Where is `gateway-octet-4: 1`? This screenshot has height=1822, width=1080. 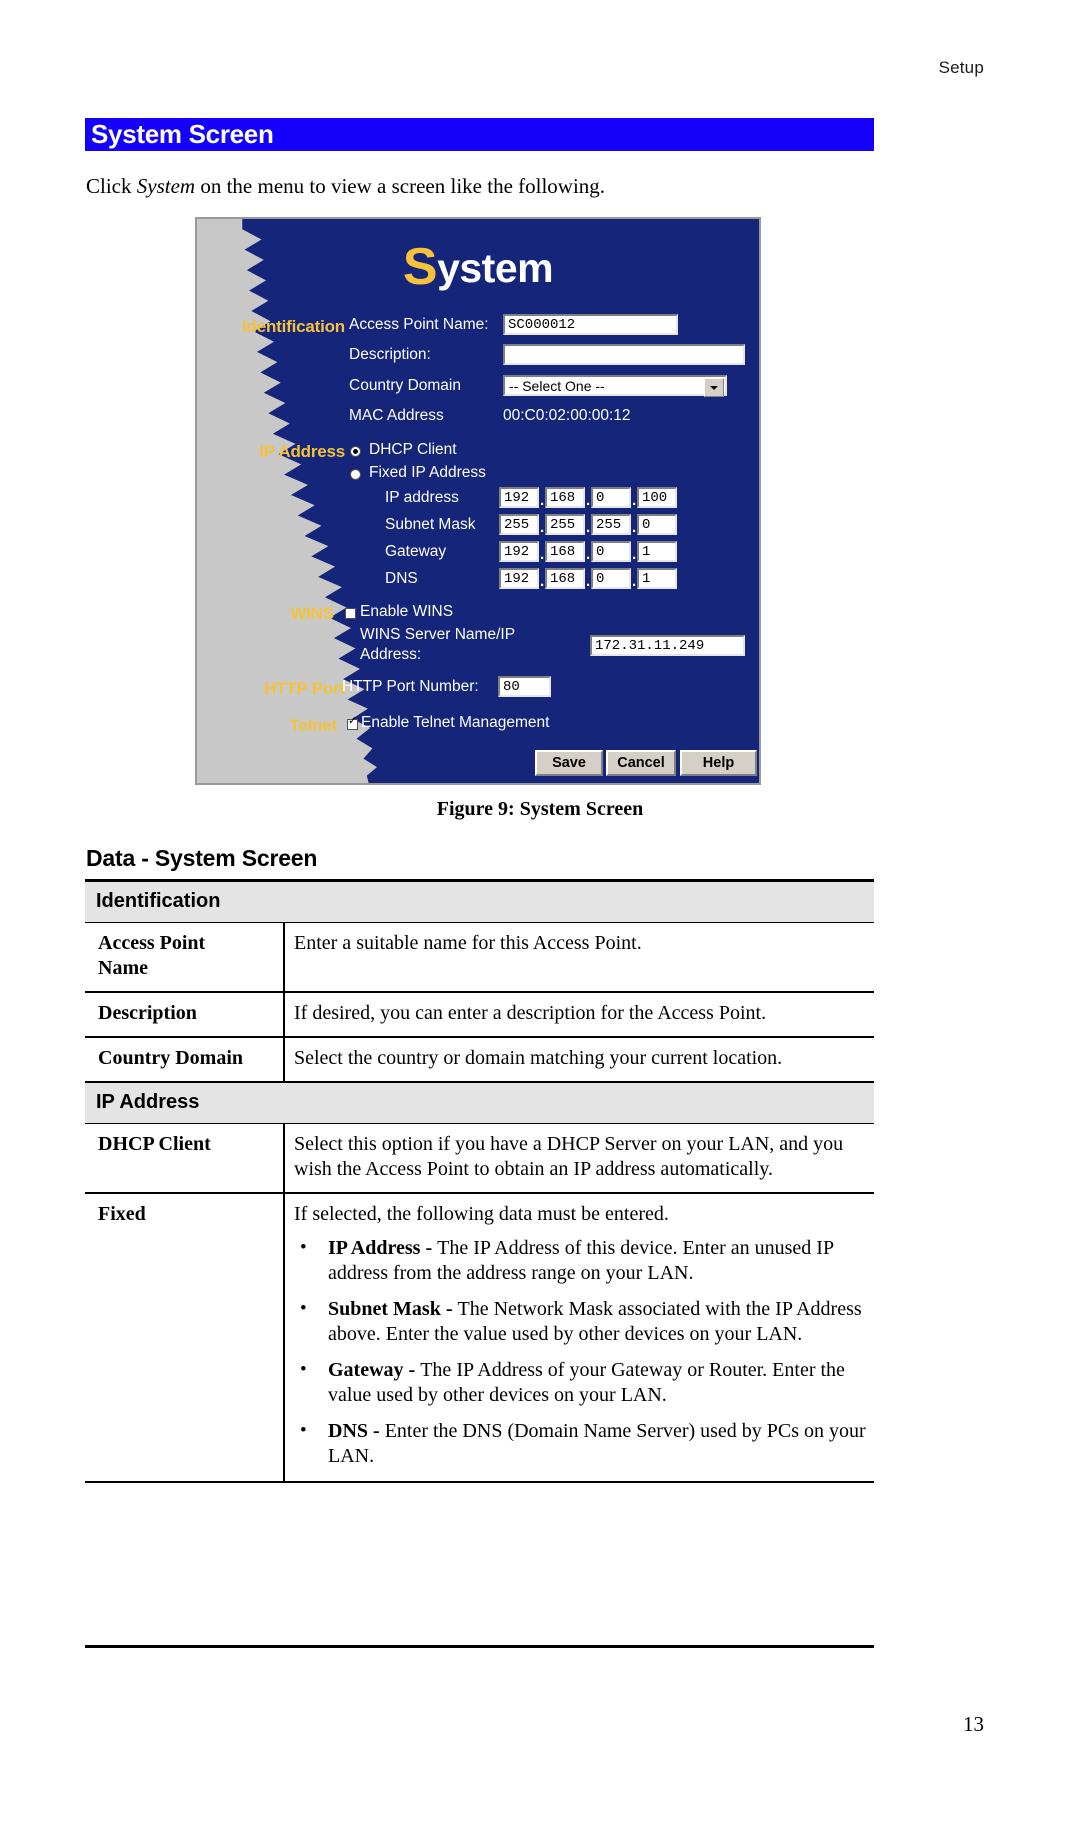 gateway-octet-4: 1 is located at coordinates (657, 551).